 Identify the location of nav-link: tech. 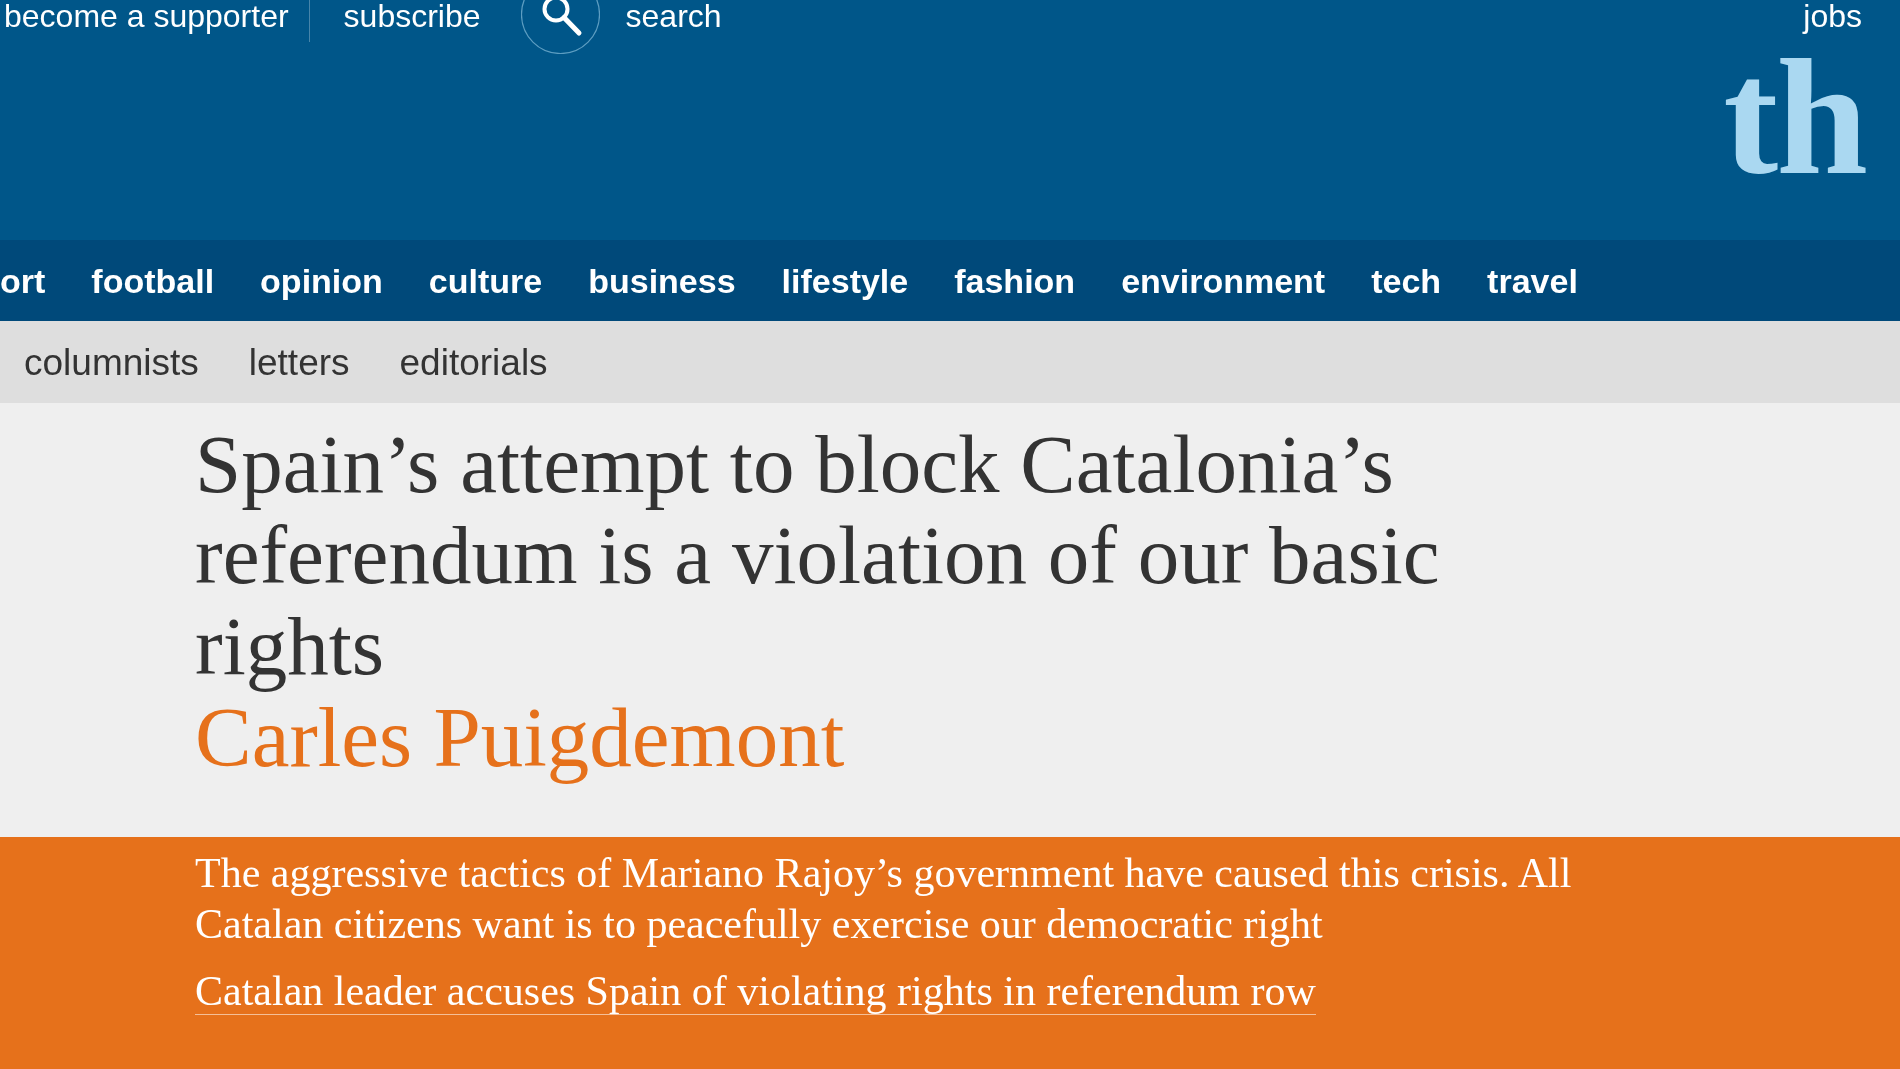
(1406, 280).